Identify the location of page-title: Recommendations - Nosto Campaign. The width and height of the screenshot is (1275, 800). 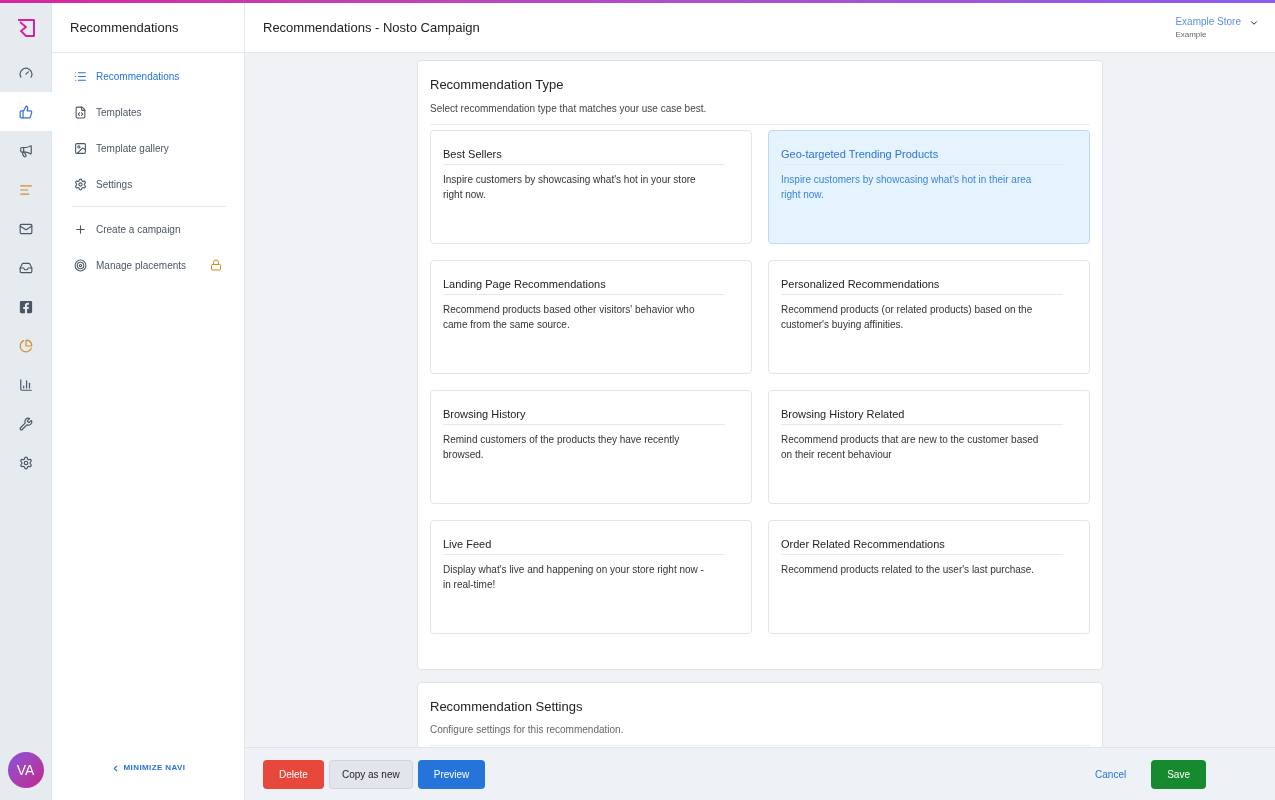
(371, 27).